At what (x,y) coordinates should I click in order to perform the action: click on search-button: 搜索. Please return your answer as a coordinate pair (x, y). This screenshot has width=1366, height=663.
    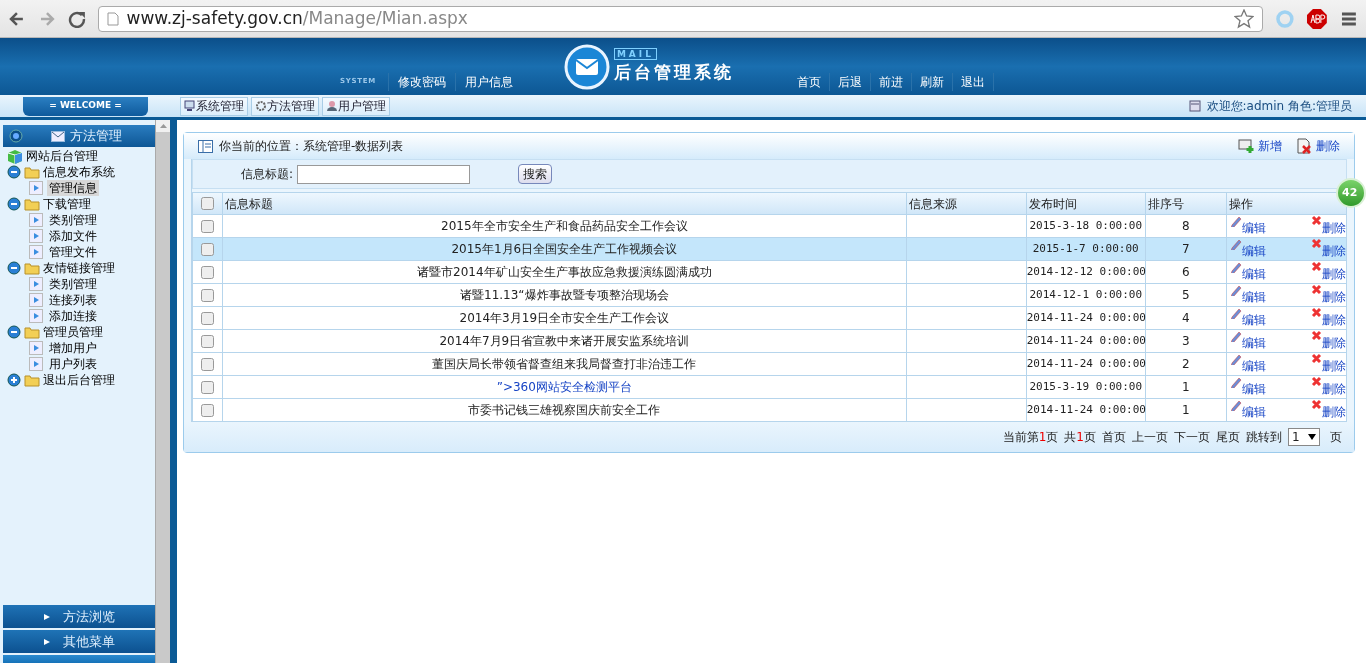
    Looking at the image, I should click on (535, 174).